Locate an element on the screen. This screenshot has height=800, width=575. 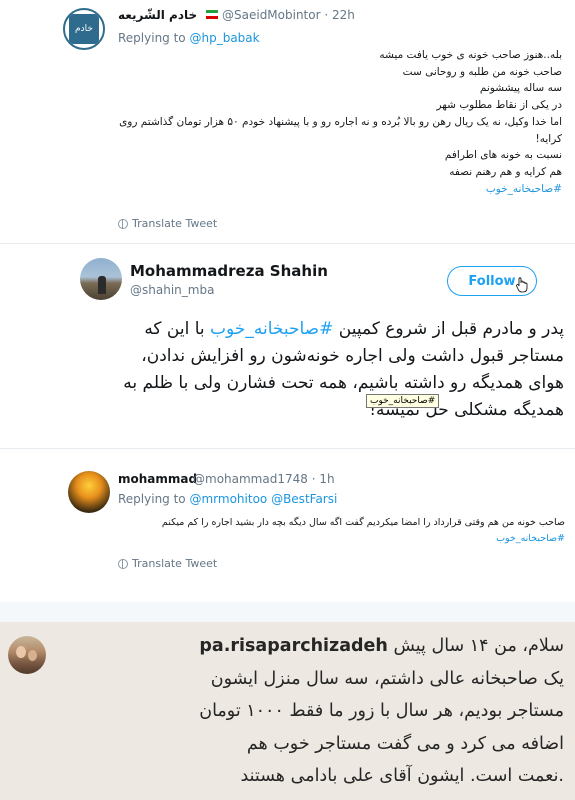
tweet-author-handle: @mohammad1748 · 1h is located at coordinates (264, 479).